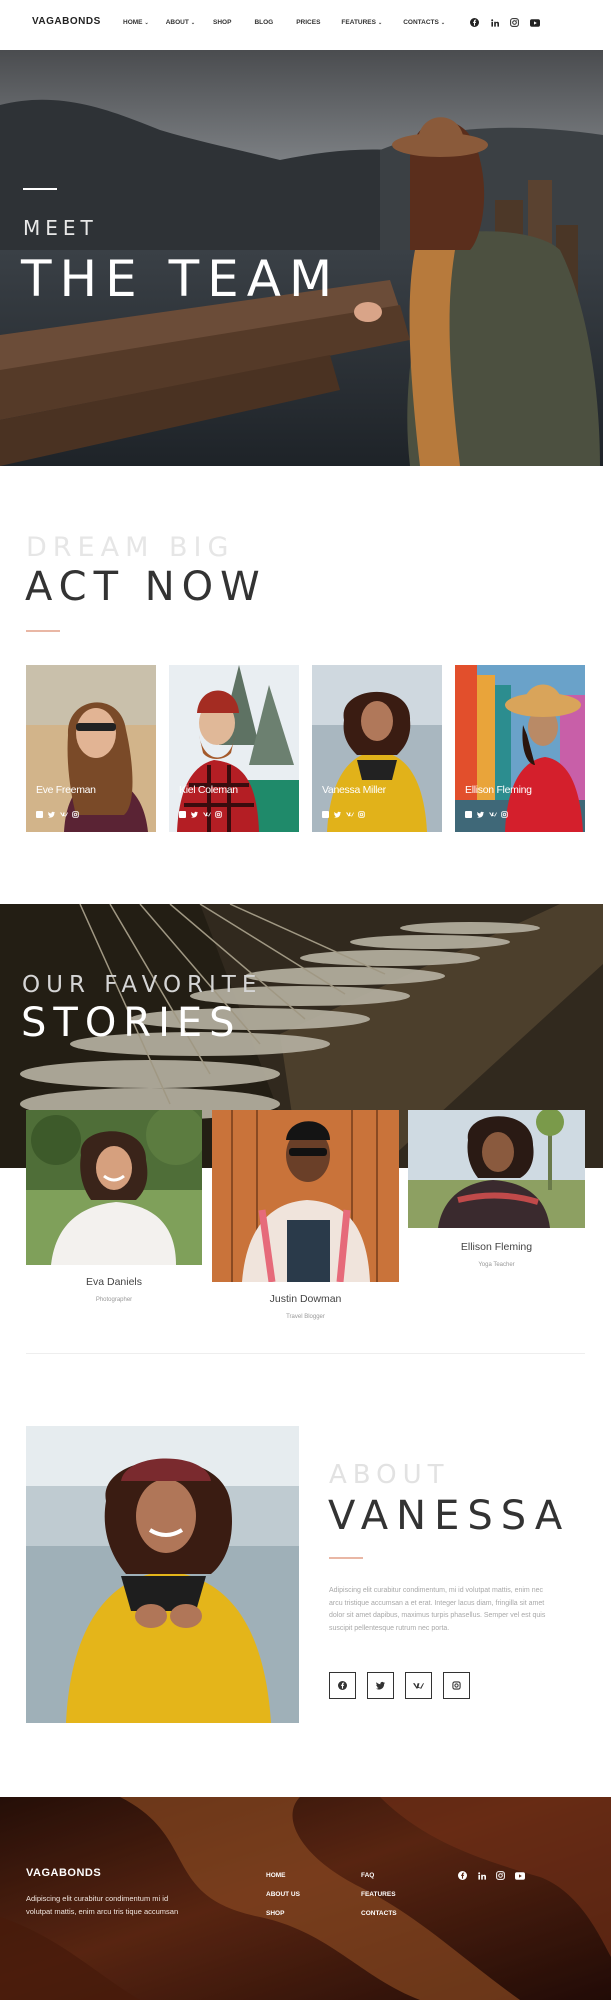 The height and width of the screenshot is (2000, 611). I want to click on story-card: Ellison Fleming Yoga Teacher, so click(496, 1189).